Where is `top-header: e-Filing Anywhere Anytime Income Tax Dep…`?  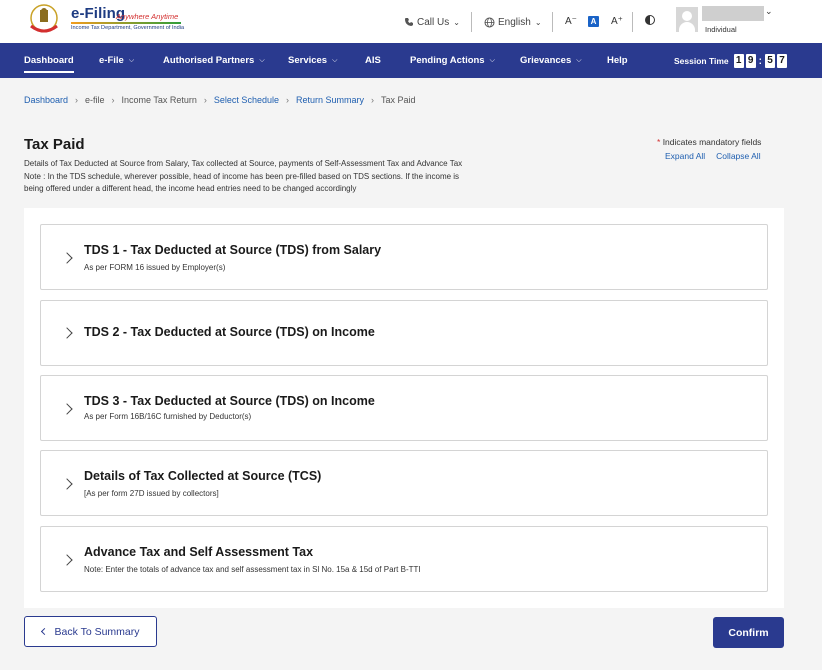
top-header: e-Filing Anywhere Anytime Income Tax Dep… is located at coordinates (411, 21).